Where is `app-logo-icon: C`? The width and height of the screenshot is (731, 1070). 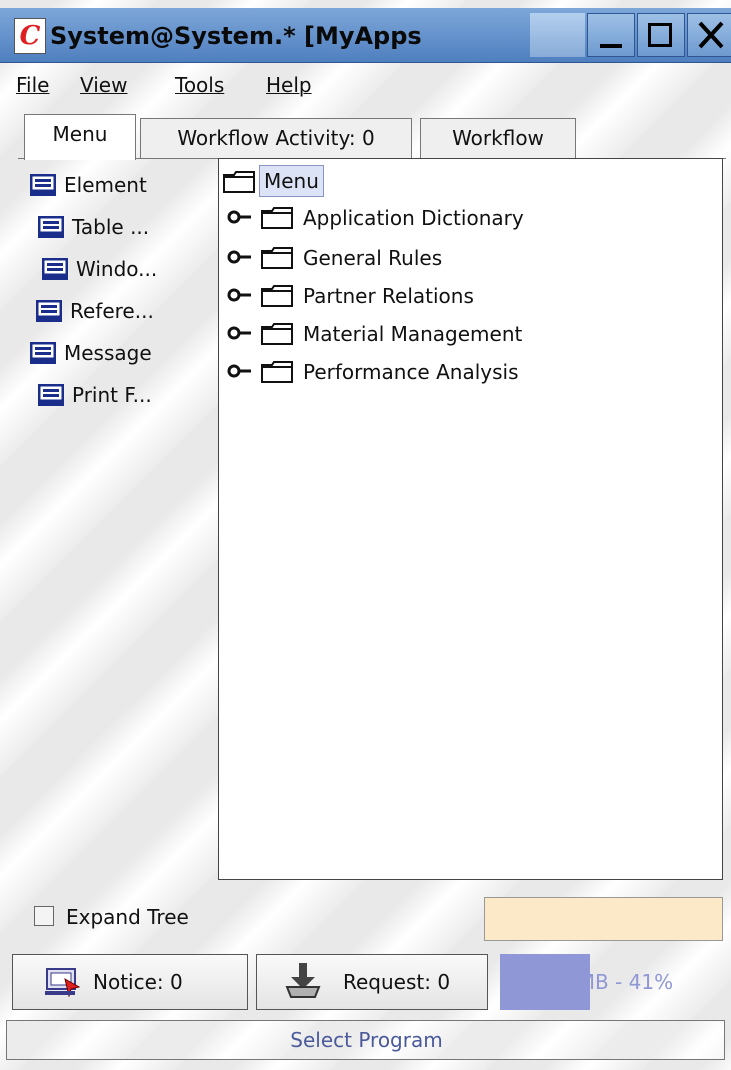 app-logo-icon: C is located at coordinates (30, 36).